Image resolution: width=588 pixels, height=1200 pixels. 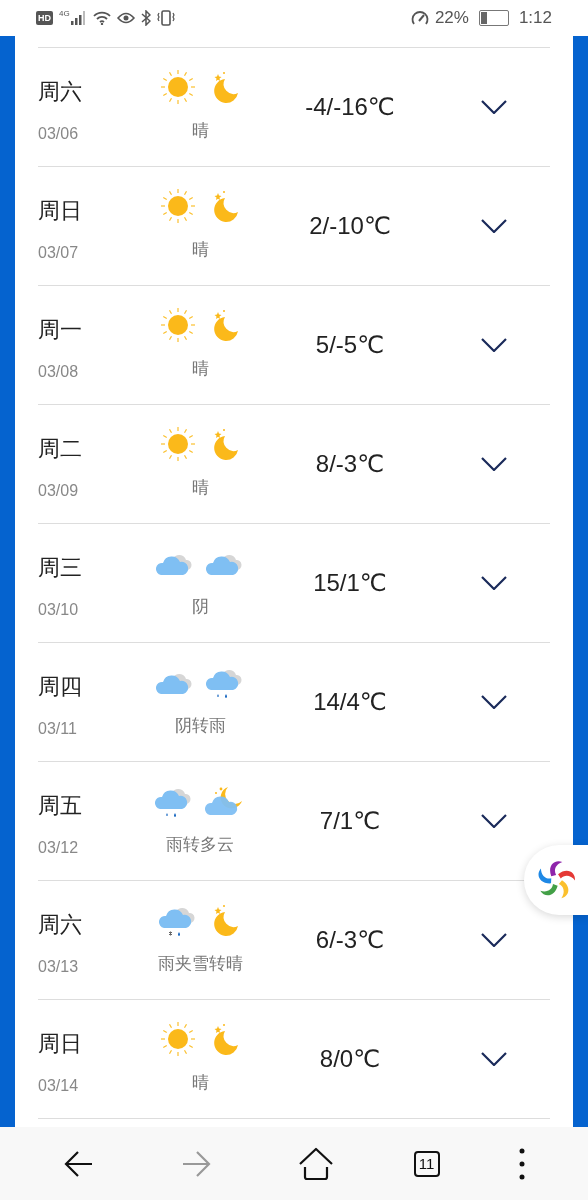 I want to click on date-label: 03/07, so click(x=59, y=253).